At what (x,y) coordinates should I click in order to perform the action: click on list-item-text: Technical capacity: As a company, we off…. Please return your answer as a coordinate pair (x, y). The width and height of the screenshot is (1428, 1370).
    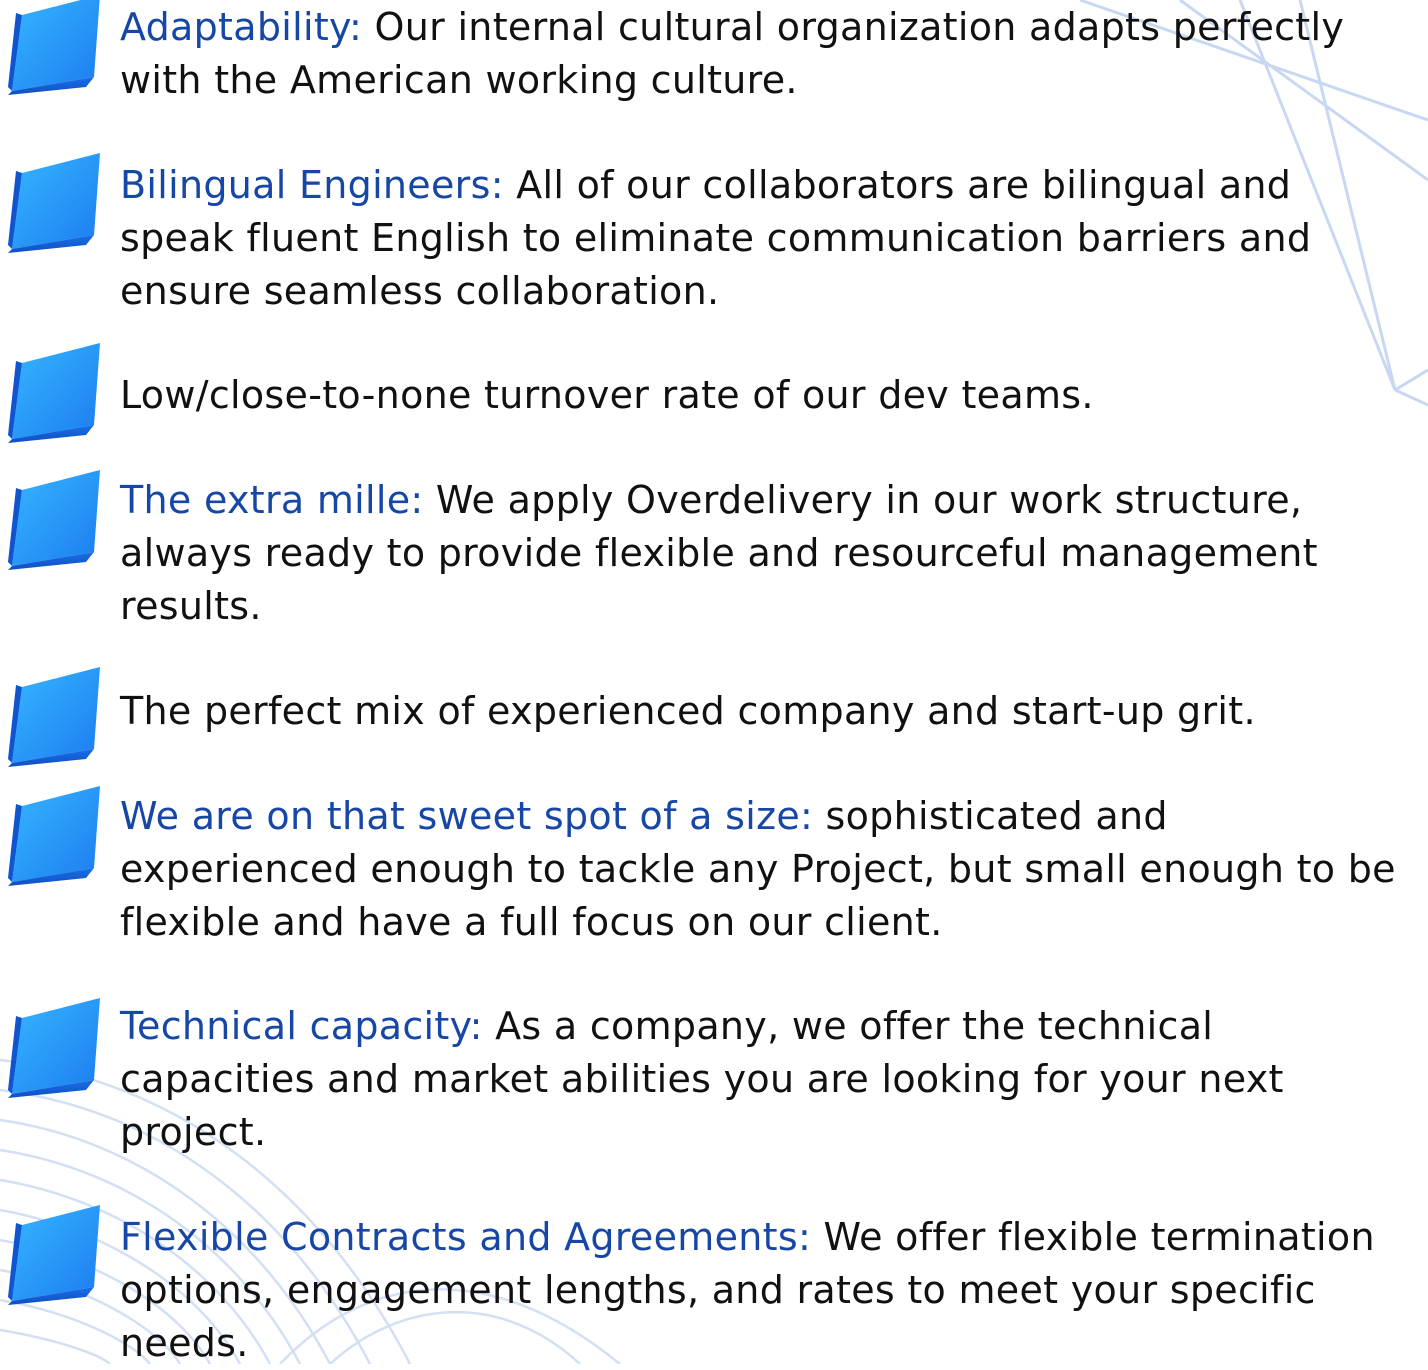
    Looking at the image, I should click on (768, 1079).